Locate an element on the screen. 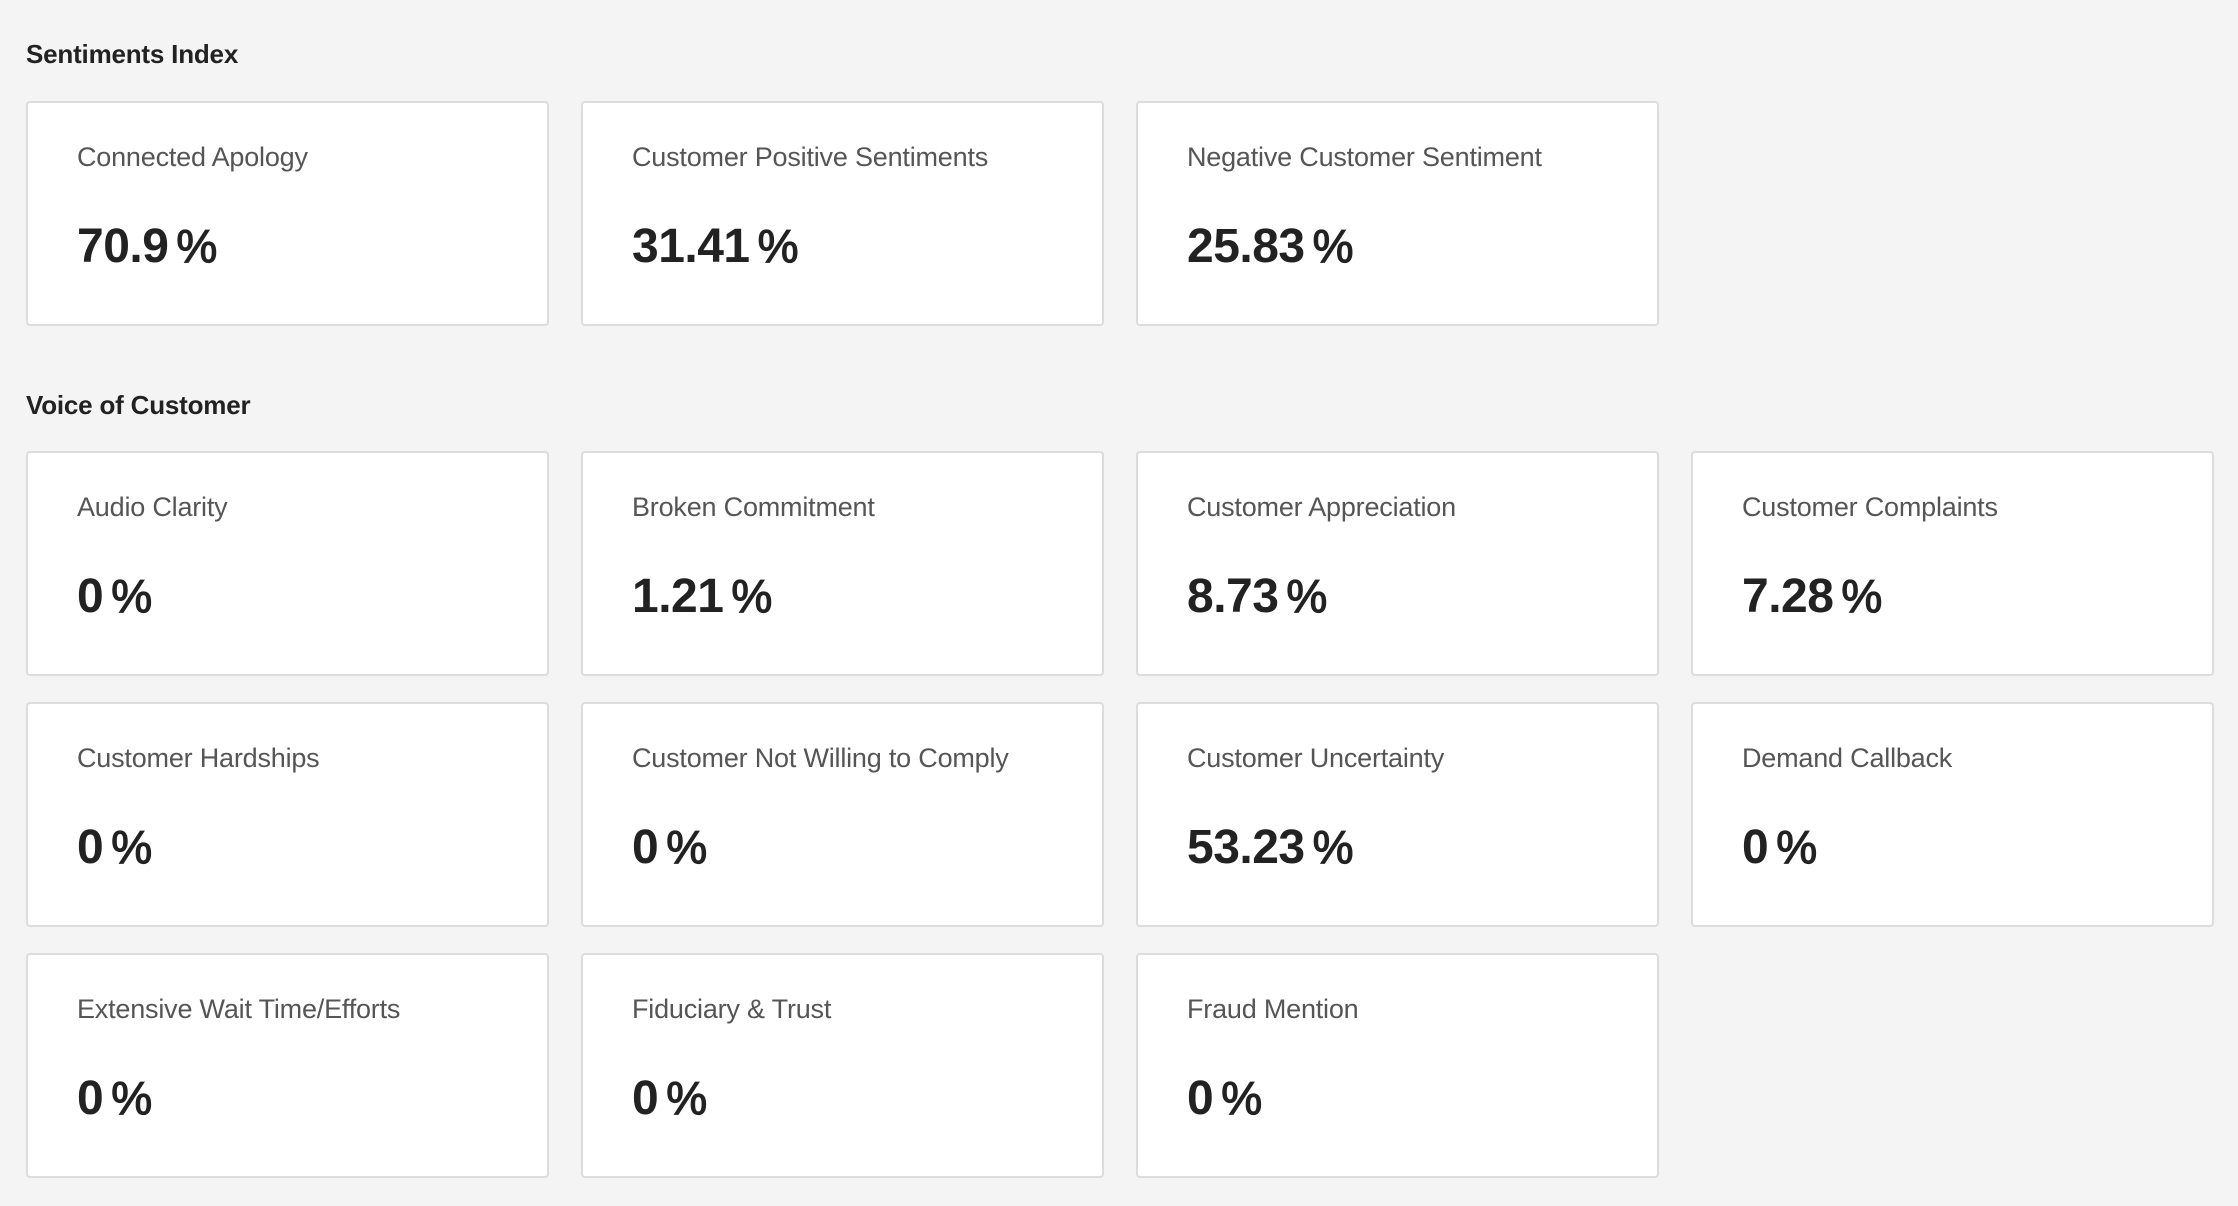  metric-label: Customer Complaints is located at coordinates (1870, 507).